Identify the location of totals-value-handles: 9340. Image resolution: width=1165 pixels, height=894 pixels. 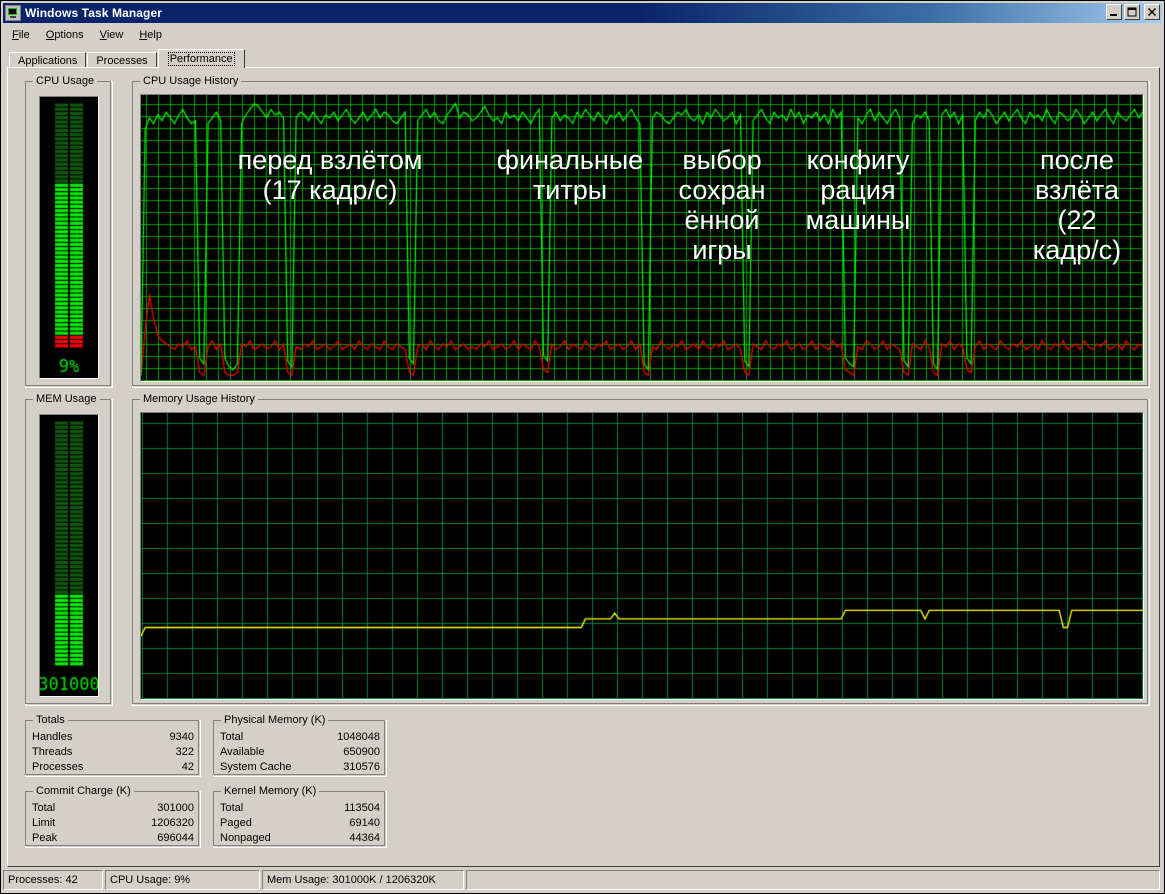
(181, 737).